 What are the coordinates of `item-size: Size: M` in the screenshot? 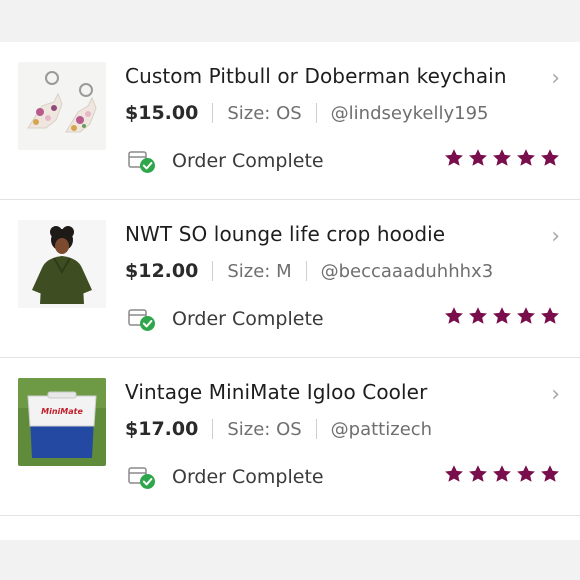 It's located at (259, 271).